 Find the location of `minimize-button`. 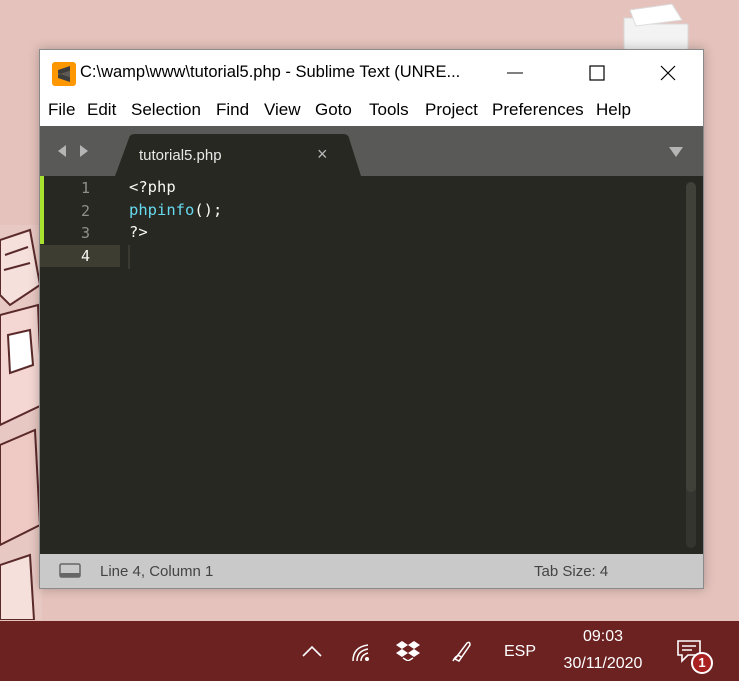

minimize-button is located at coordinates (515, 73).